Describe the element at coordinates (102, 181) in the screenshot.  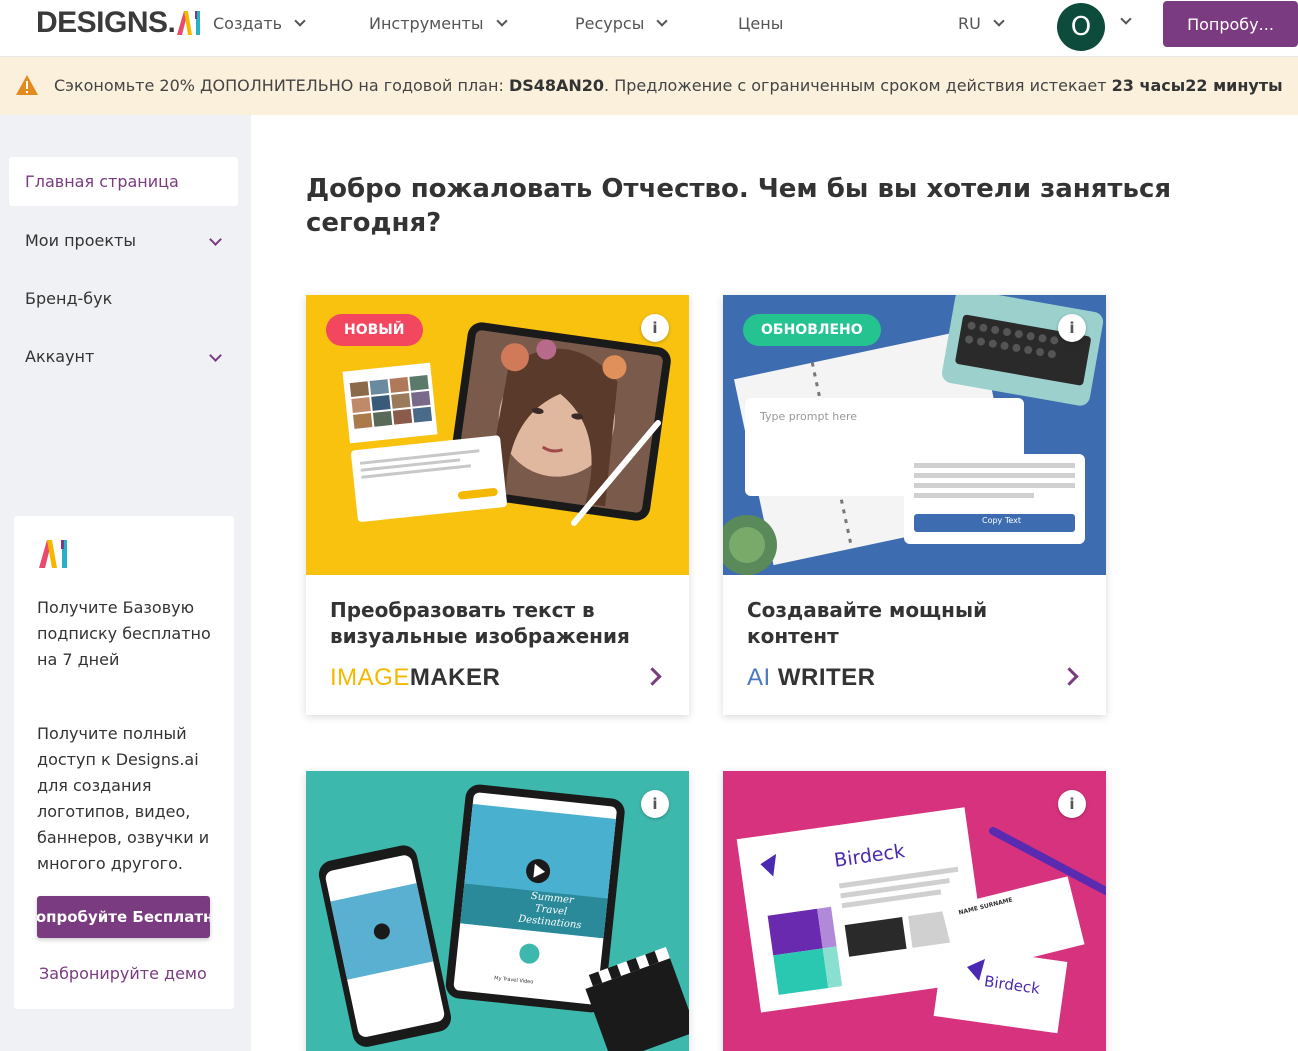
I see `sidebar-item-label: Главная страница` at that location.